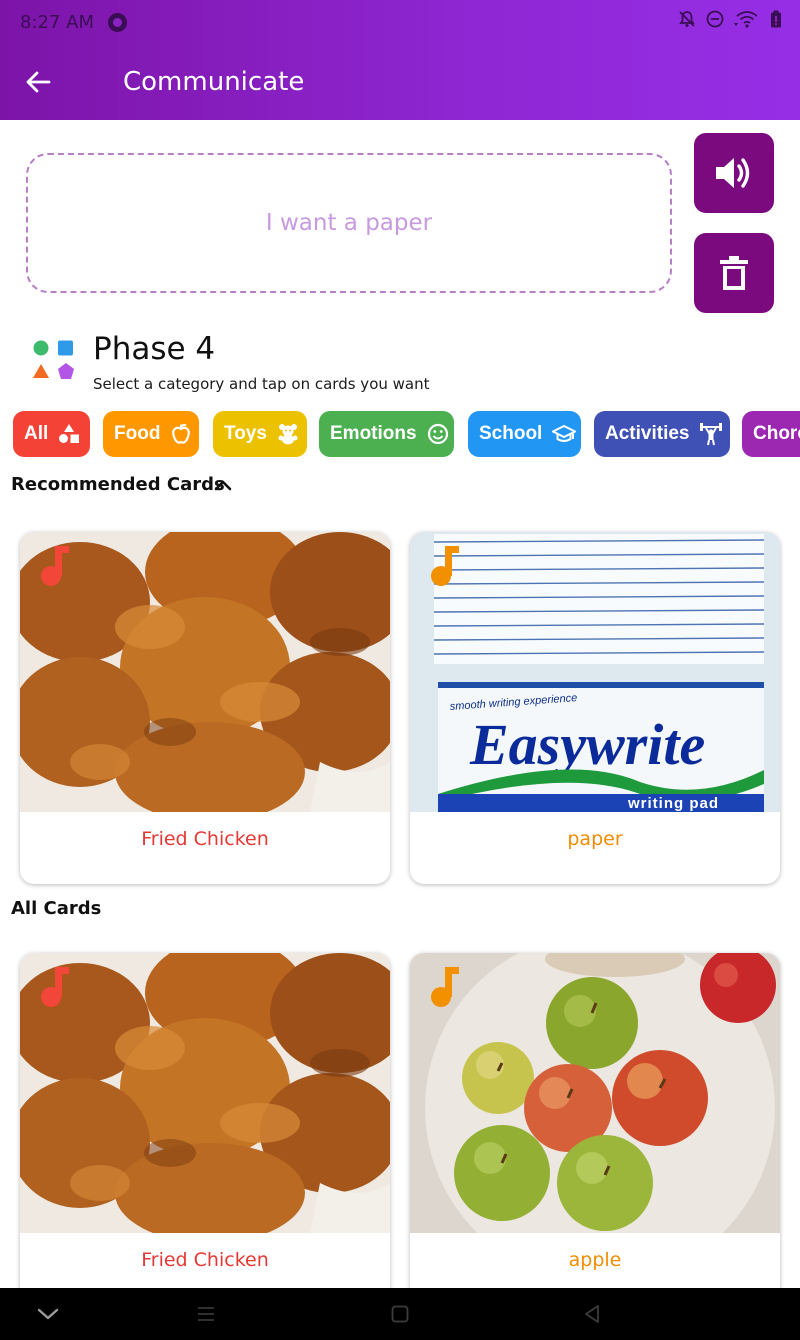  I want to click on shapes-logo-icon, so click(53, 359).